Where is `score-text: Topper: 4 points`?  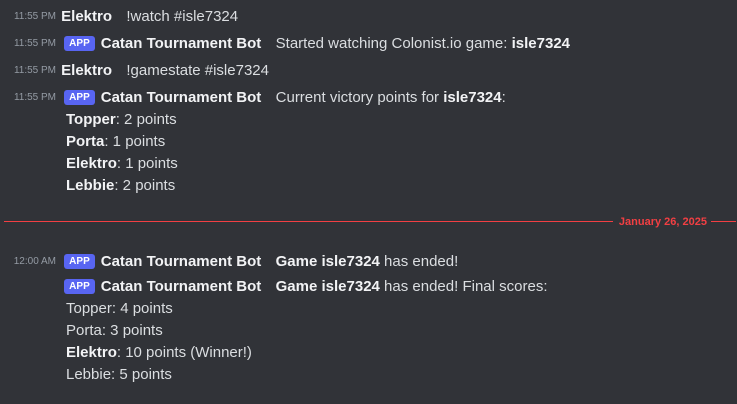
score-text: Topper: 4 points is located at coordinates (119, 308).